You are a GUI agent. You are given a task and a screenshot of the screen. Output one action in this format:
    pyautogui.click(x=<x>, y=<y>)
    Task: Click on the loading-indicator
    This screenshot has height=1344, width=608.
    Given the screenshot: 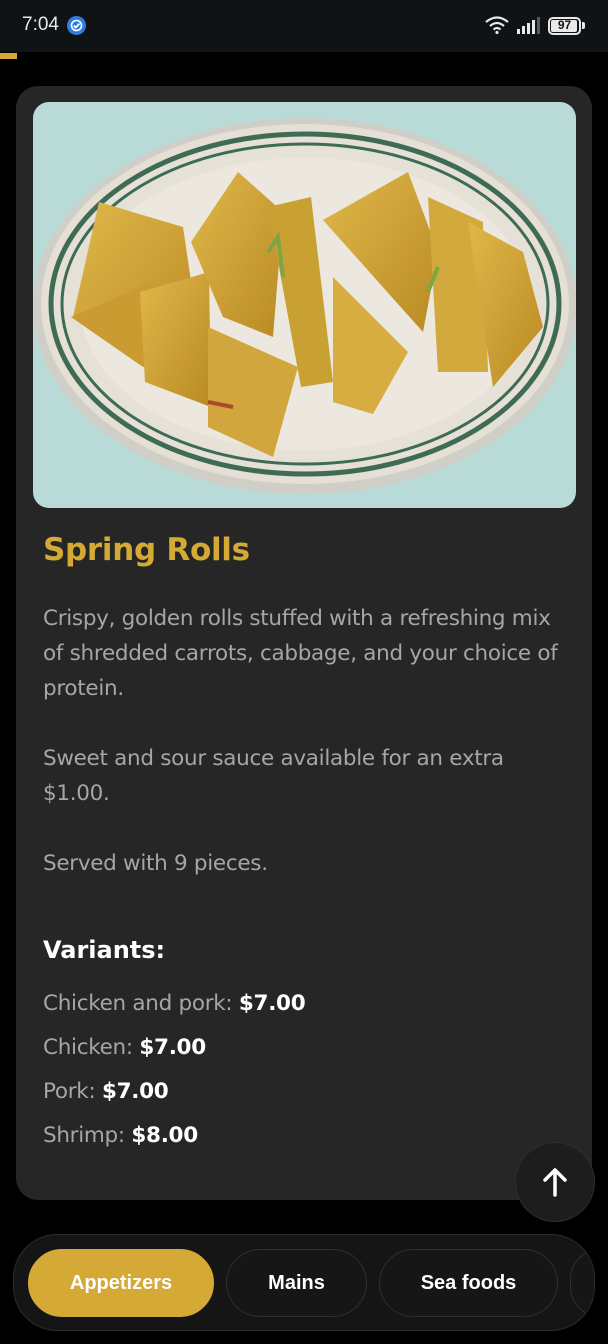 What is the action you would take?
    pyautogui.click(x=8, y=56)
    